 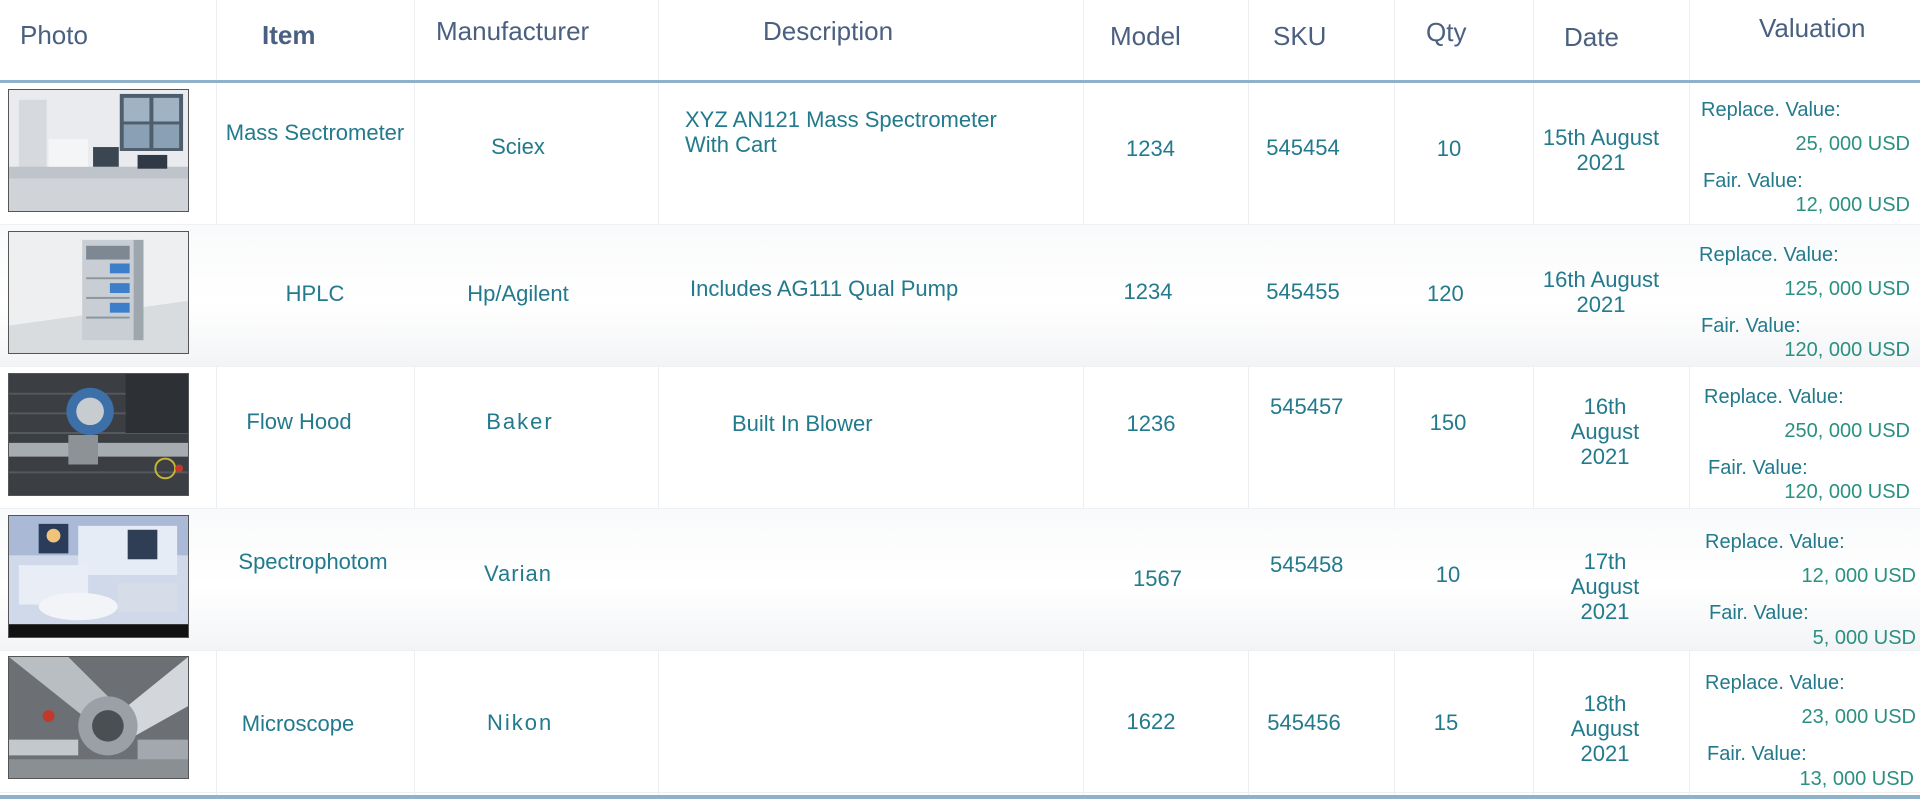 What do you see at coordinates (1852, 205) in the screenshot?
I see `fair-value-amount: 12, 000 USD` at bounding box center [1852, 205].